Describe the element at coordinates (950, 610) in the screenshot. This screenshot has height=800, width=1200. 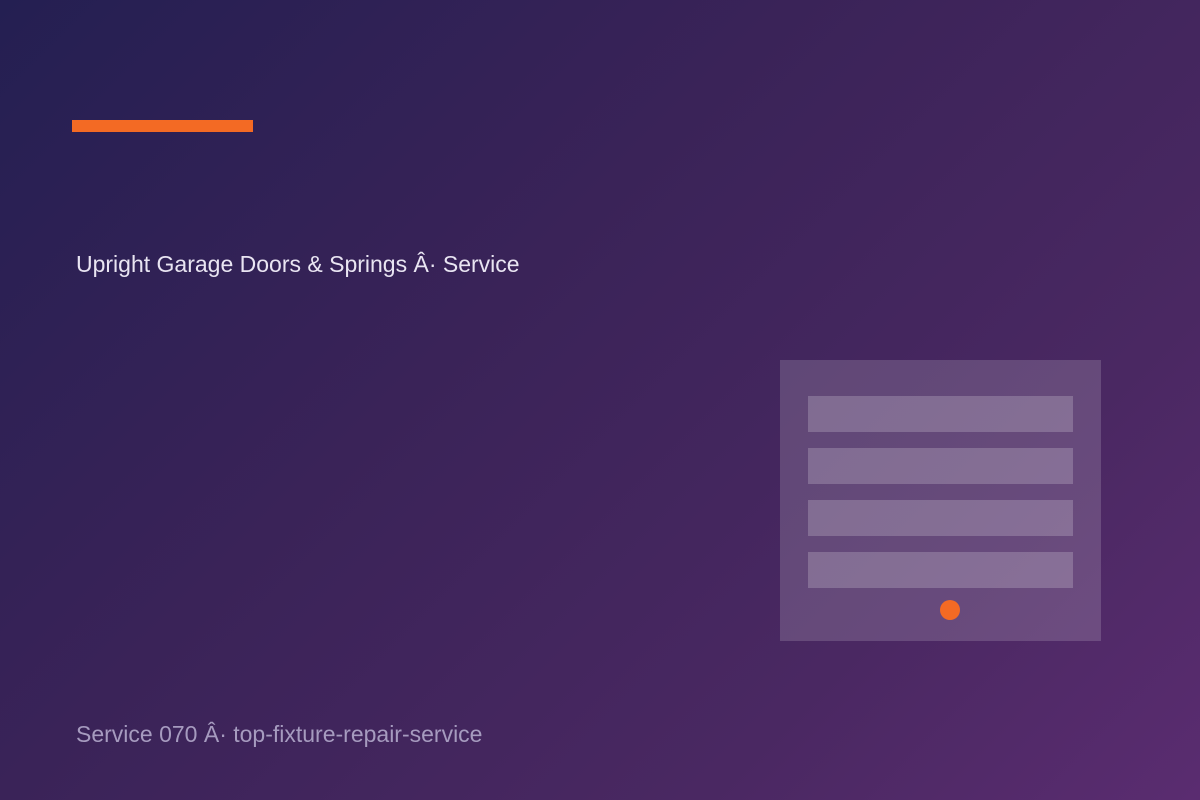
I see `door-handle-icon` at that location.